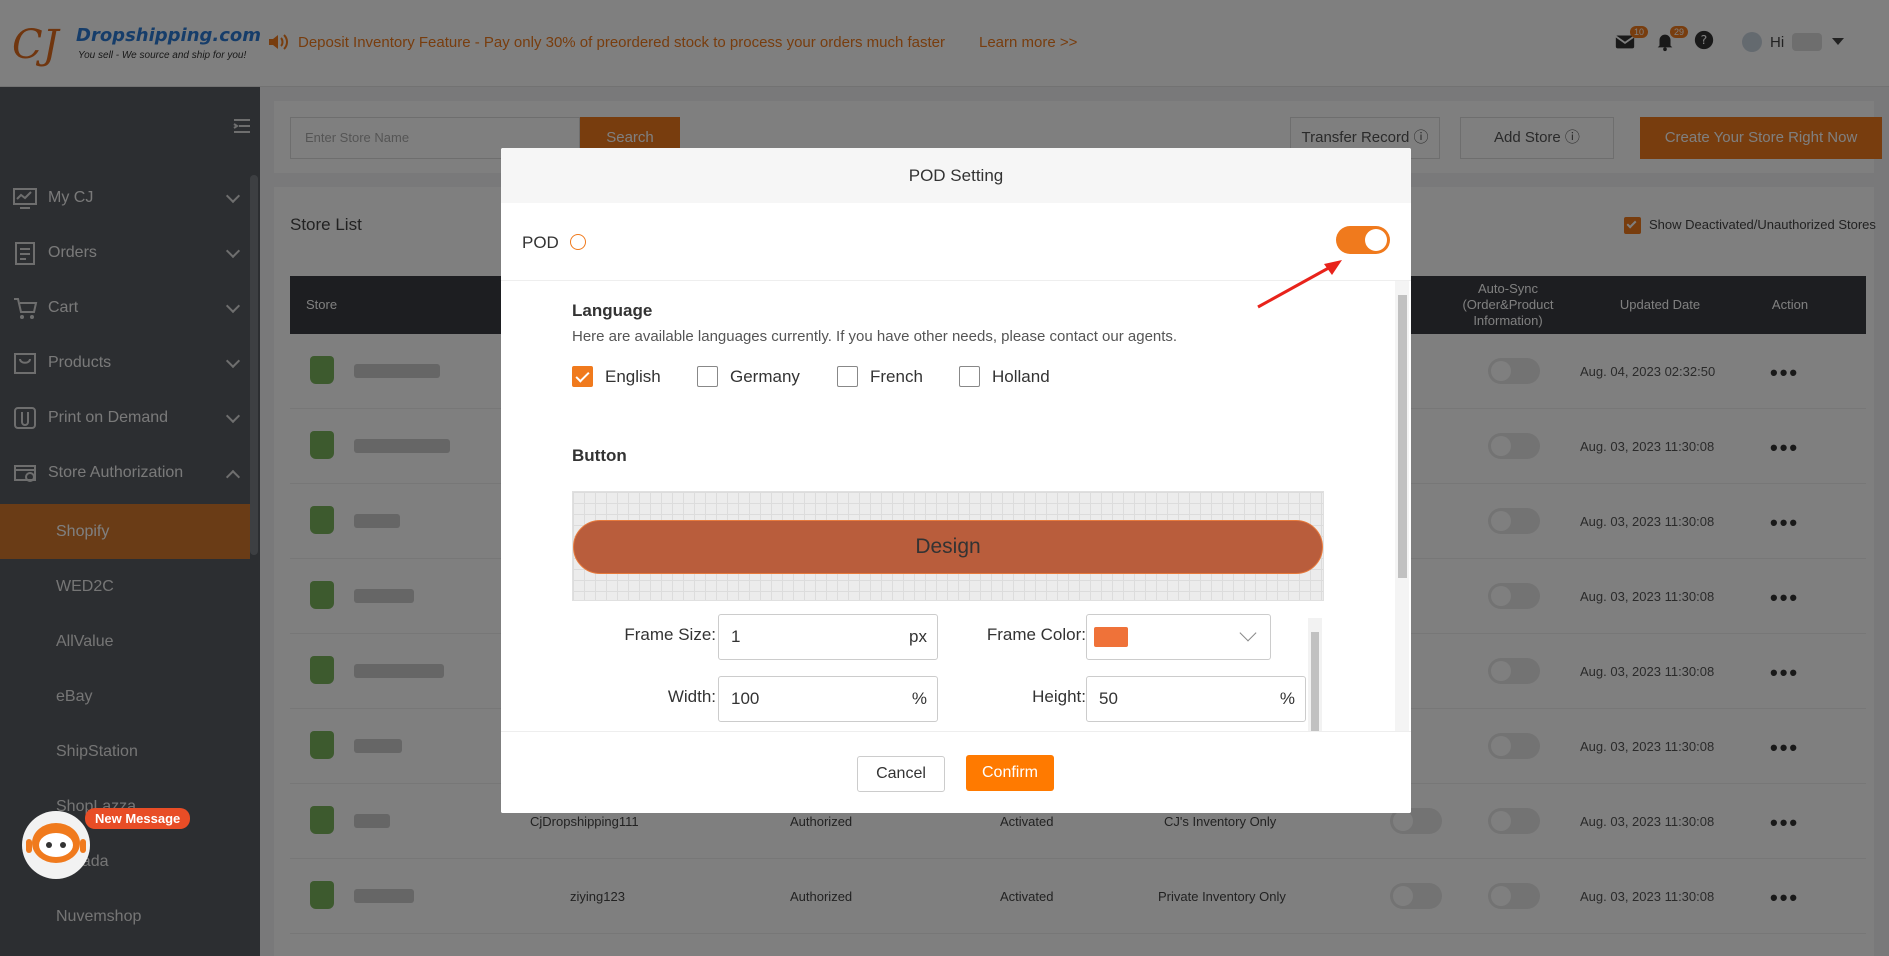 This screenshot has width=1889, height=956. I want to click on width-input: 100 %, so click(828, 699).